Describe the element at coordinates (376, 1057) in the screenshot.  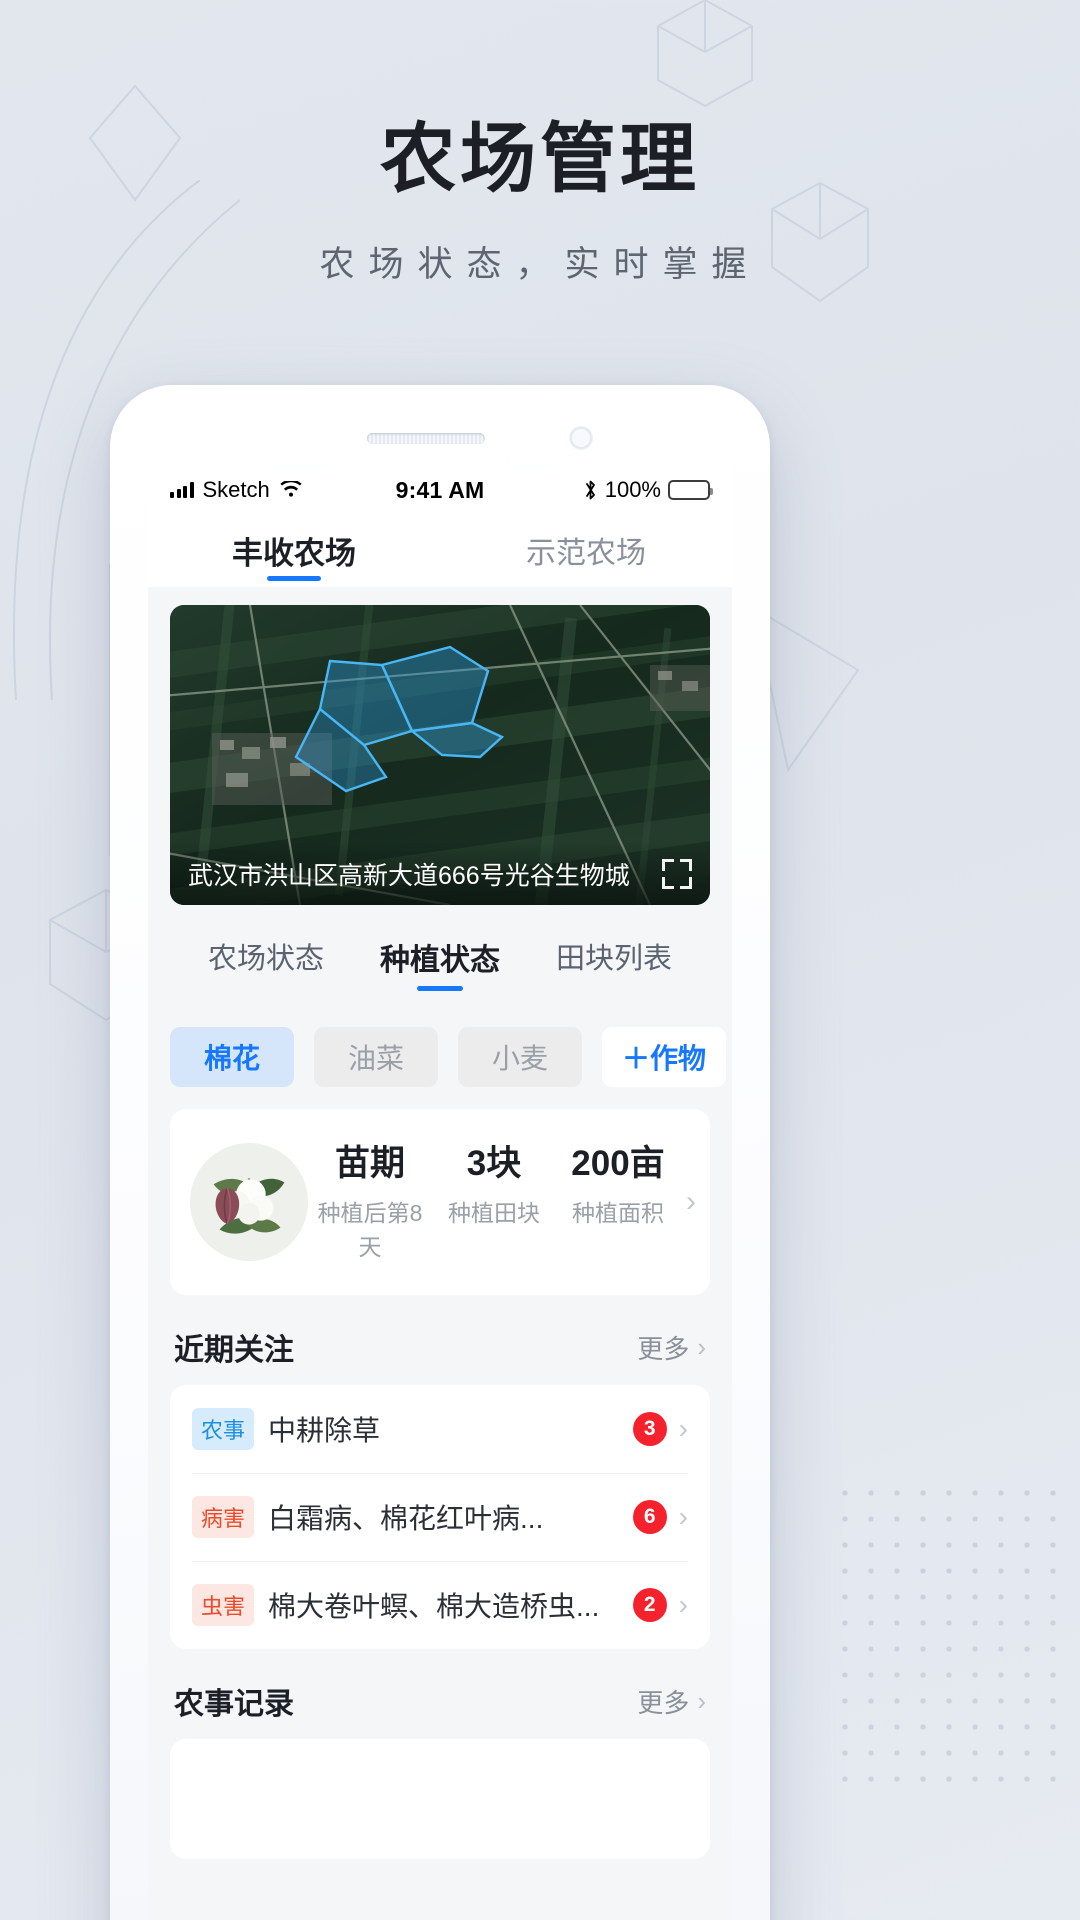
I see `crop-chip-rapeseed: 油菜` at that location.